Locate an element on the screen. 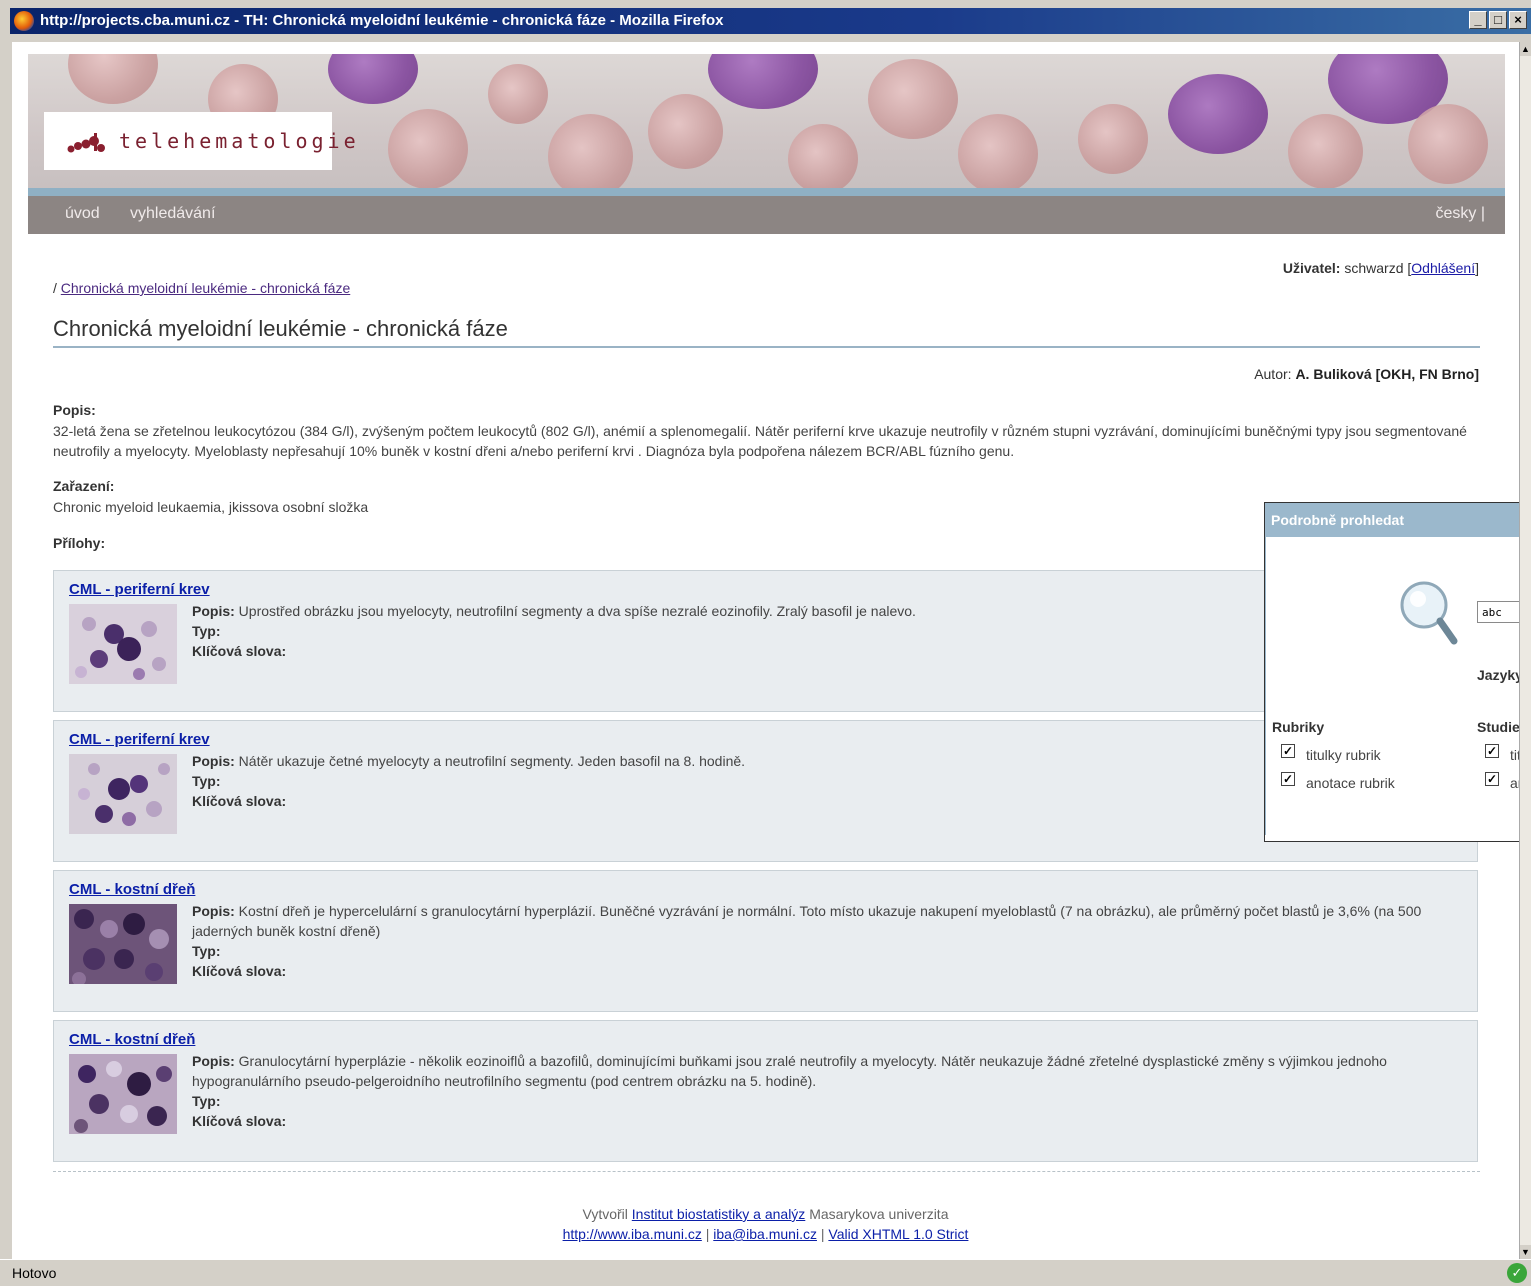 The image size is (1531, 1286). banner-strip is located at coordinates (766, 192).